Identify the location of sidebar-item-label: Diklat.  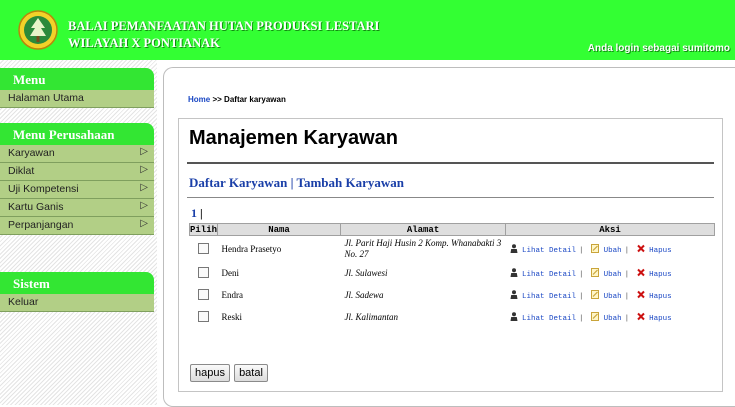
(21, 171).